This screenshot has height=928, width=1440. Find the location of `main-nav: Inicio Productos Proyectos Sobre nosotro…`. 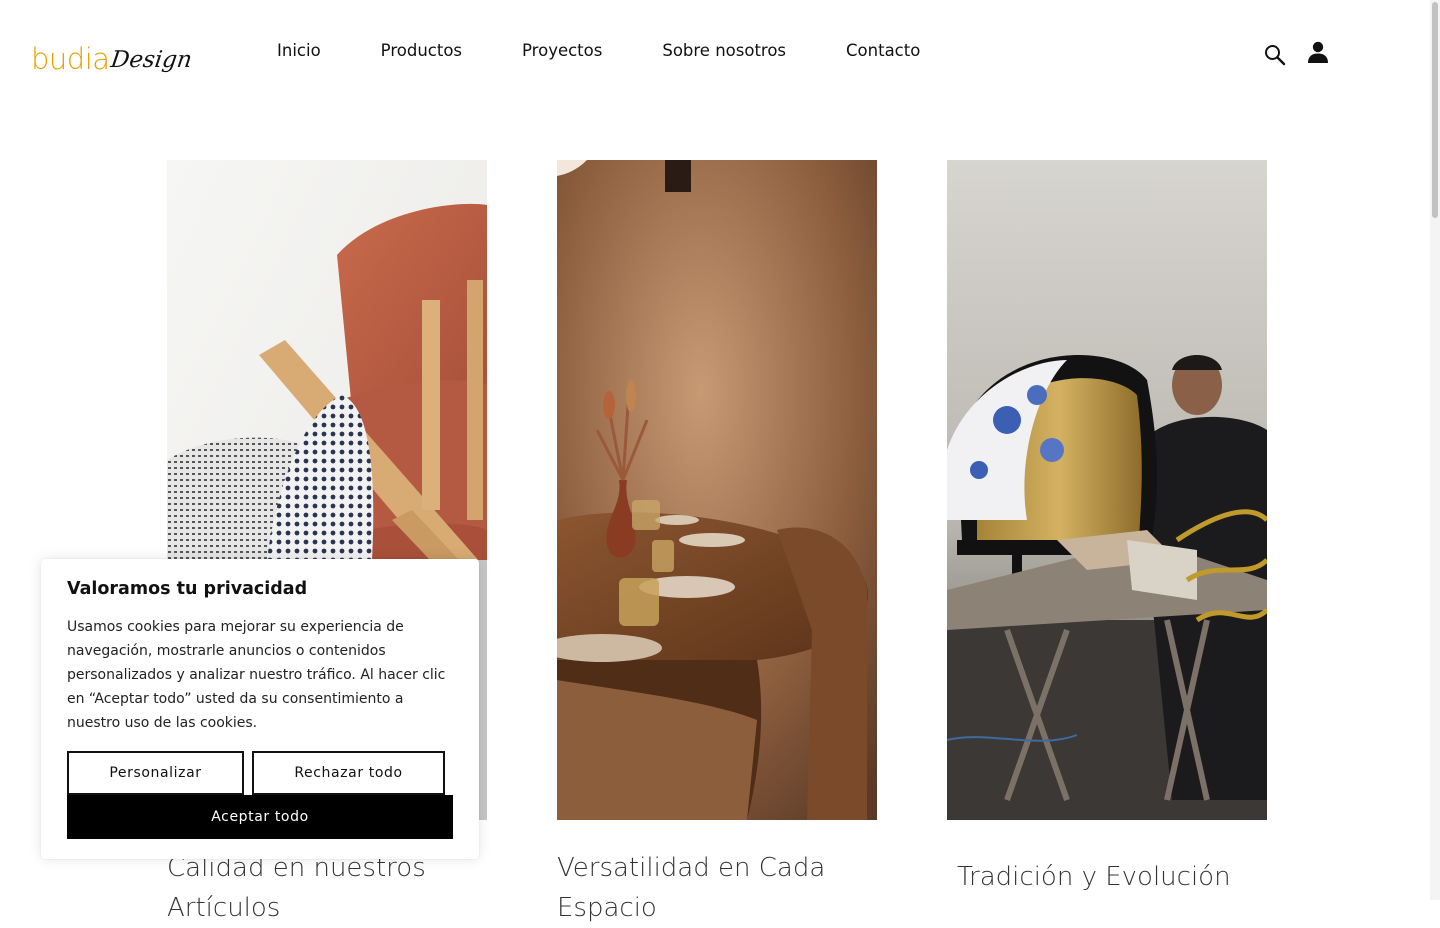

main-nav: Inicio Productos Proyectos Sobre nosotro… is located at coordinates (598, 51).